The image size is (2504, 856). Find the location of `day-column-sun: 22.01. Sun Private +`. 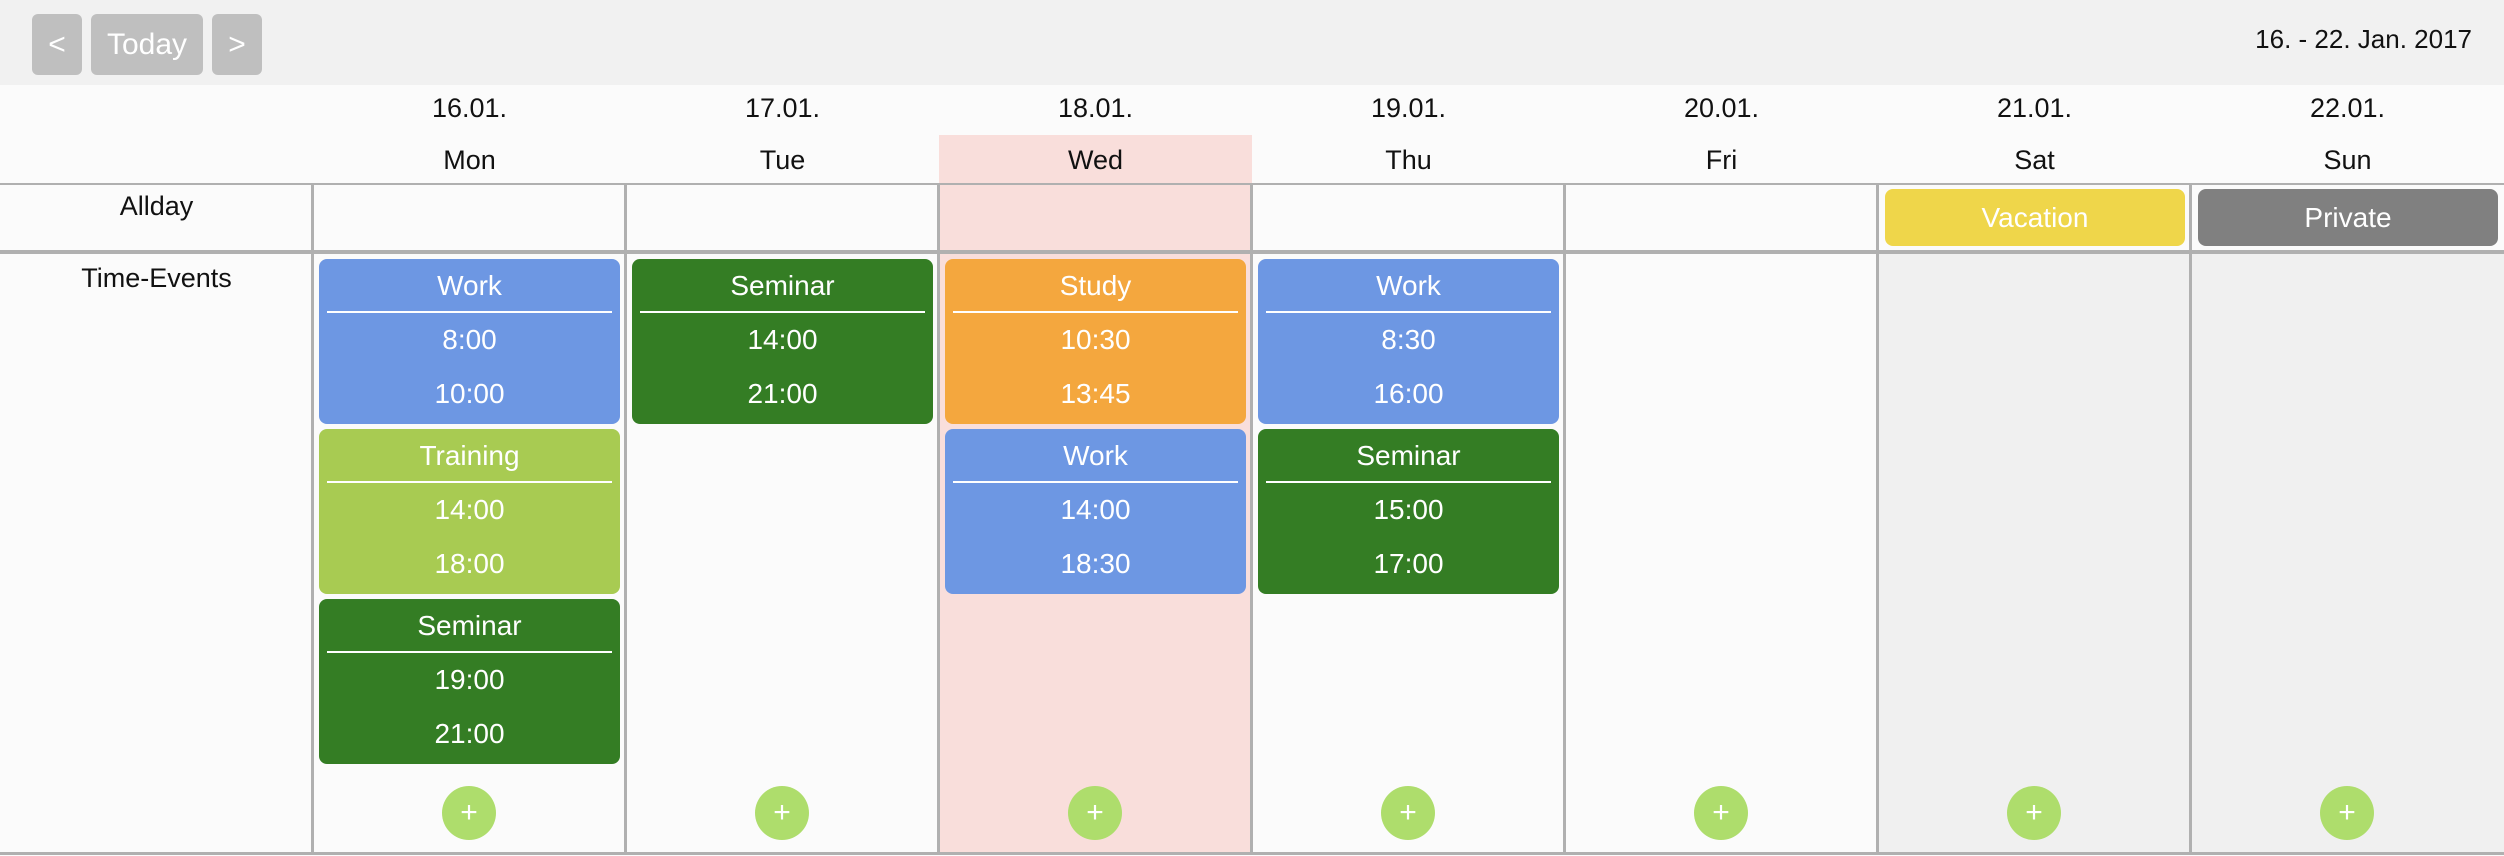

day-column-sun: 22.01. Sun Private + is located at coordinates (2347, 469).